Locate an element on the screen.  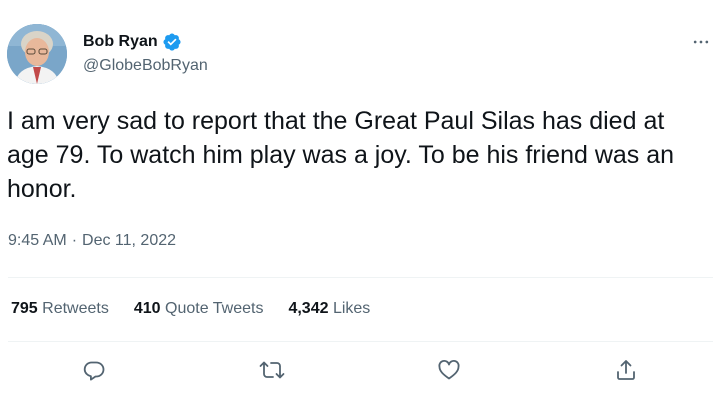
retweet-button is located at coordinates (272, 372).